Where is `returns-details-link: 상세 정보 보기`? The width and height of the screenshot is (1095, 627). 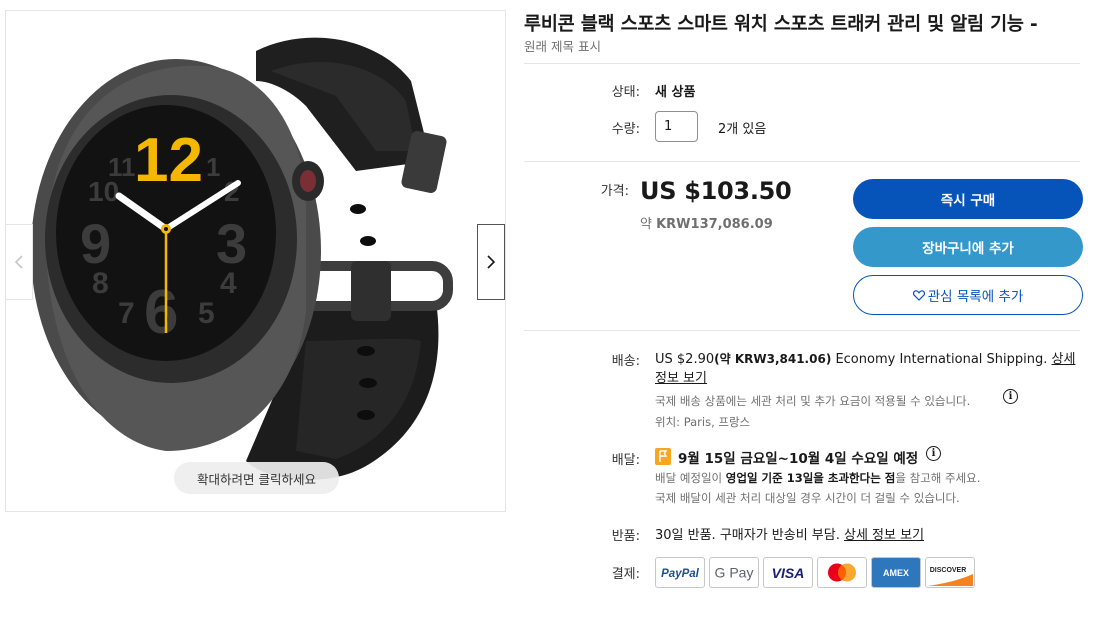 returns-details-link: 상세 정보 보기 is located at coordinates (884, 535).